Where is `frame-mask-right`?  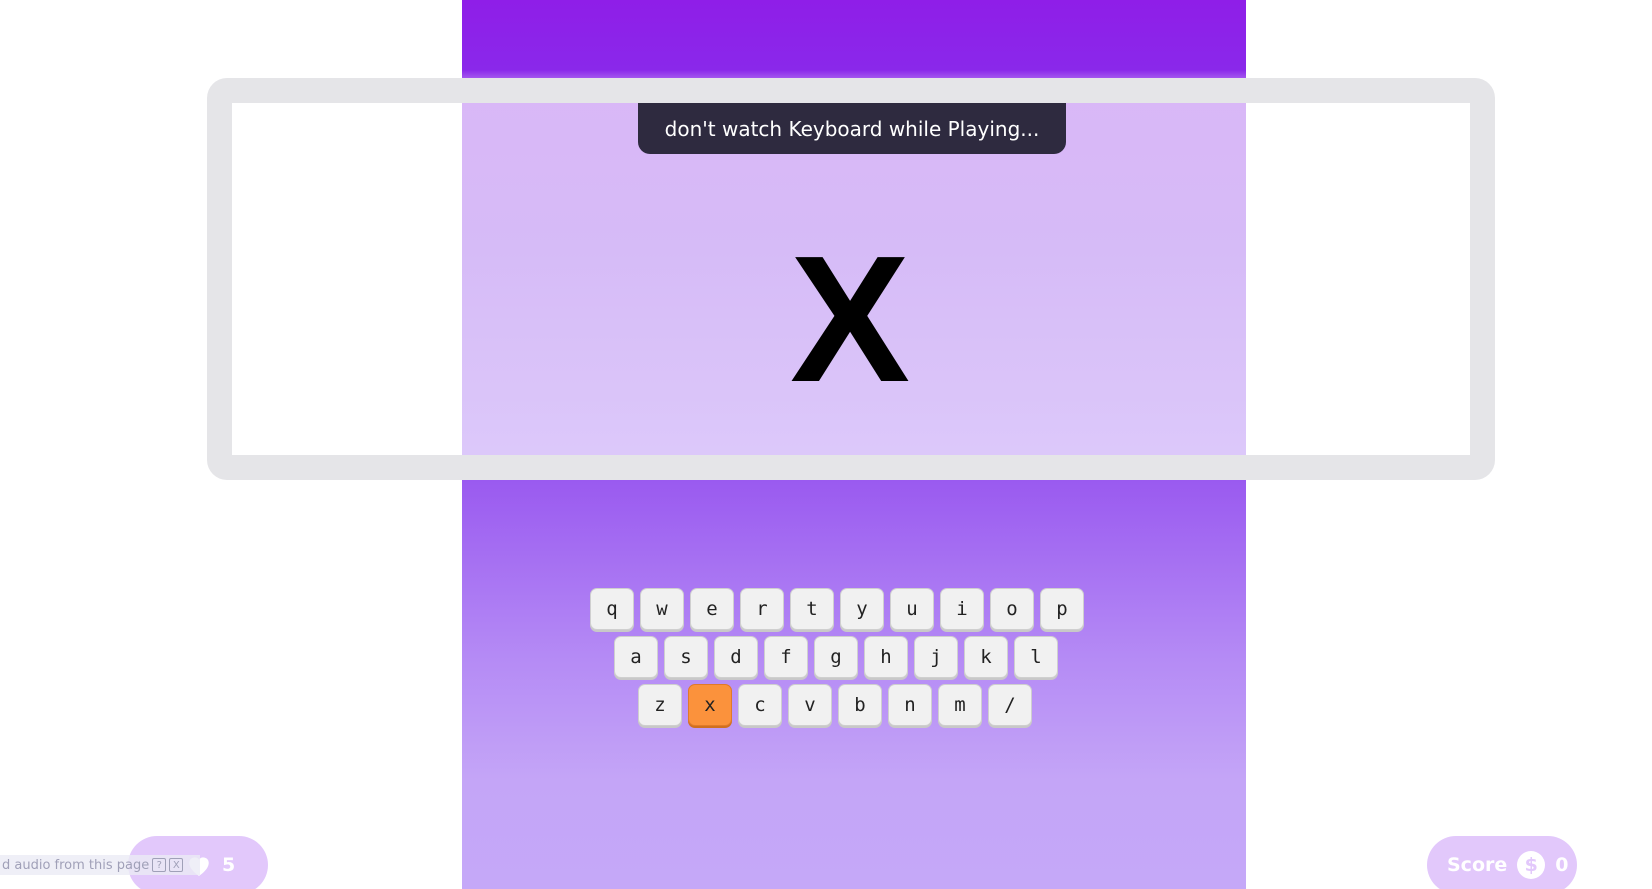 frame-mask-right is located at coordinates (1358, 279).